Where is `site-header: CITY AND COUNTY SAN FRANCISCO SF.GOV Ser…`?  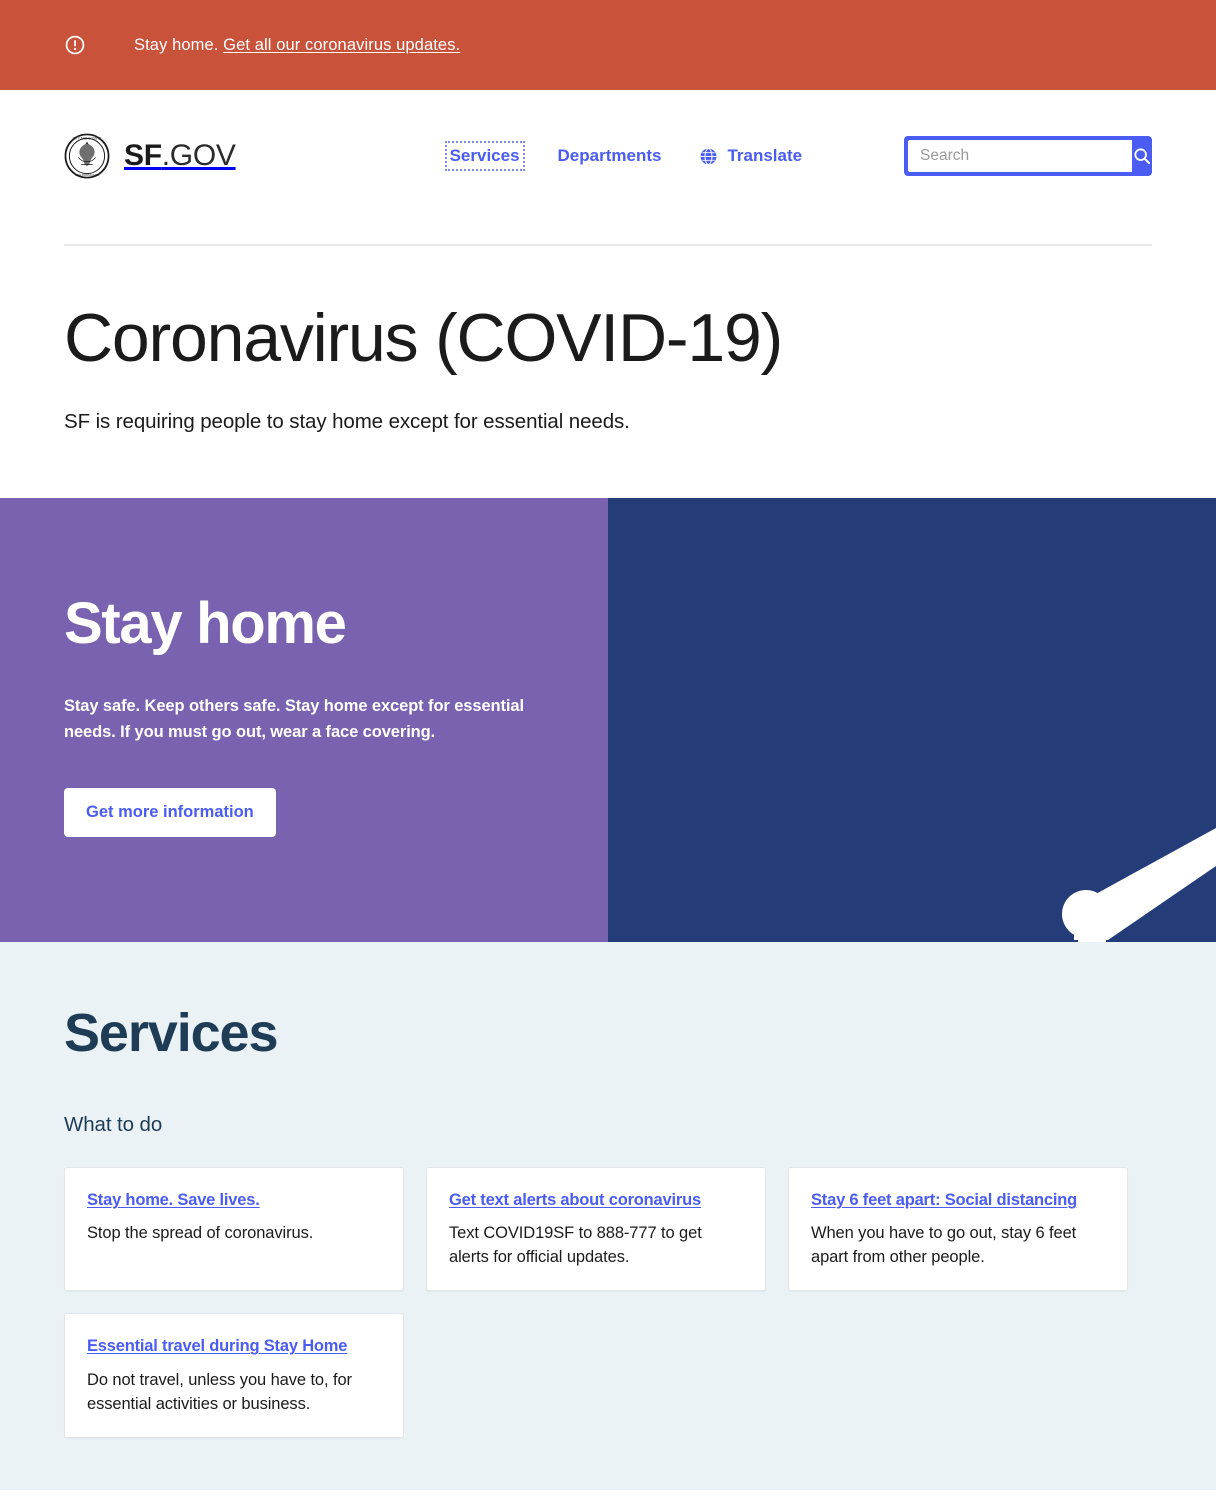 site-header: CITY AND COUNTY SAN FRANCISCO SF.GOV Ser… is located at coordinates (608, 168).